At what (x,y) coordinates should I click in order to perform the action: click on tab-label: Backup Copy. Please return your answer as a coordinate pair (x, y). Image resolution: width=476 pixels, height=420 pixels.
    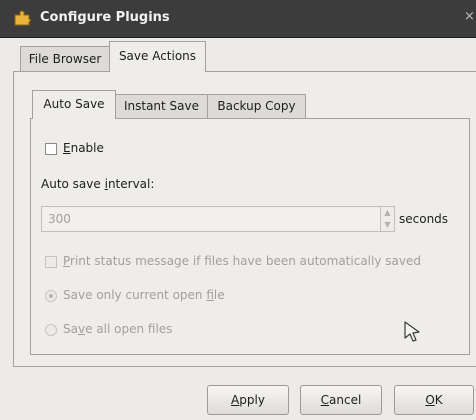
    Looking at the image, I should click on (256, 106).